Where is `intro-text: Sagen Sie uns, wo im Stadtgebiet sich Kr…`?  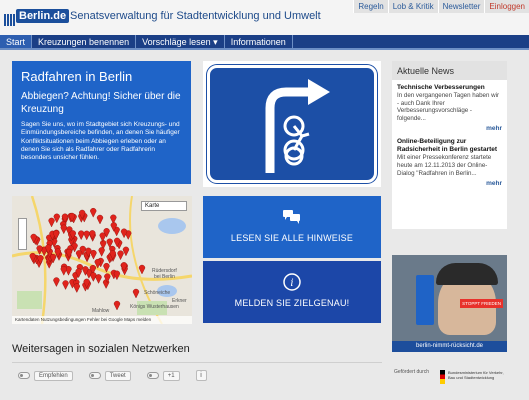 intro-text: Sagen Sie uns, wo im Stadtgebiet sich Kr… is located at coordinates (100, 141).